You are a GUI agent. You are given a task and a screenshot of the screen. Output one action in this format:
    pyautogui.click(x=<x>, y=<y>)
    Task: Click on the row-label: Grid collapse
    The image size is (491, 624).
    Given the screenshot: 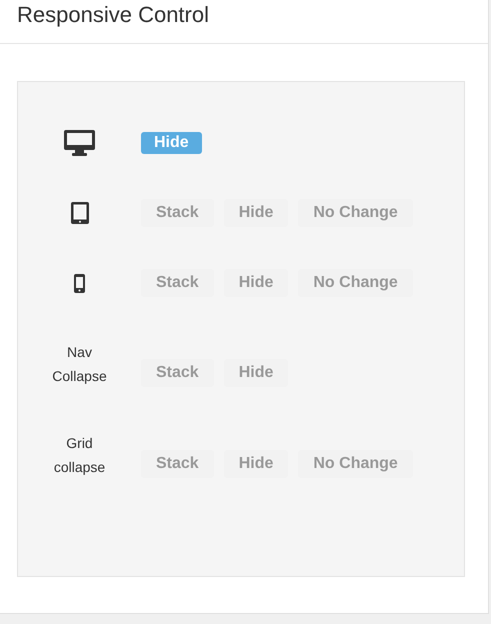 What is the action you would take?
    pyautogui.click(x=79, y=455)
    